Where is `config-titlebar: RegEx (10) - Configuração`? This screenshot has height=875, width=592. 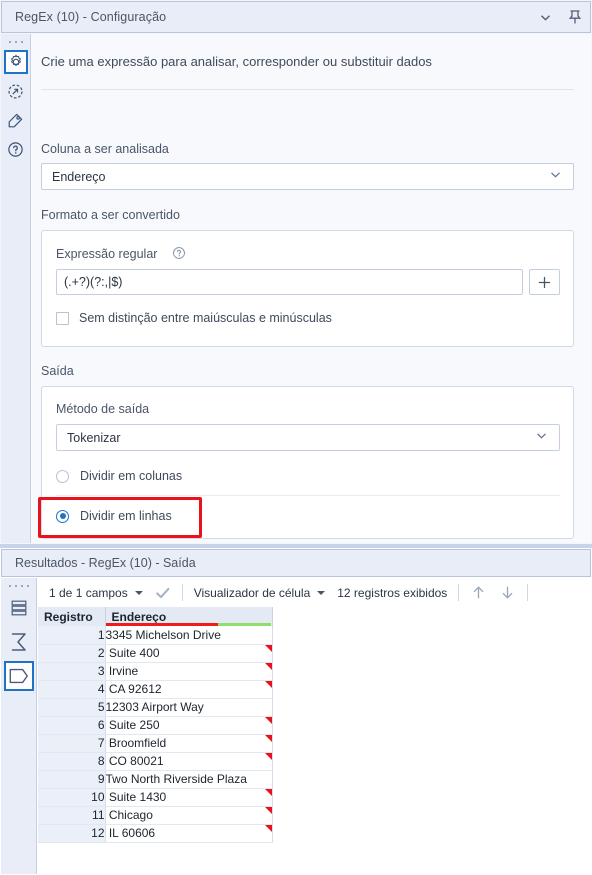
config-titlebar: RegEx (10) - Configuração is located at coordinates (296, 17).